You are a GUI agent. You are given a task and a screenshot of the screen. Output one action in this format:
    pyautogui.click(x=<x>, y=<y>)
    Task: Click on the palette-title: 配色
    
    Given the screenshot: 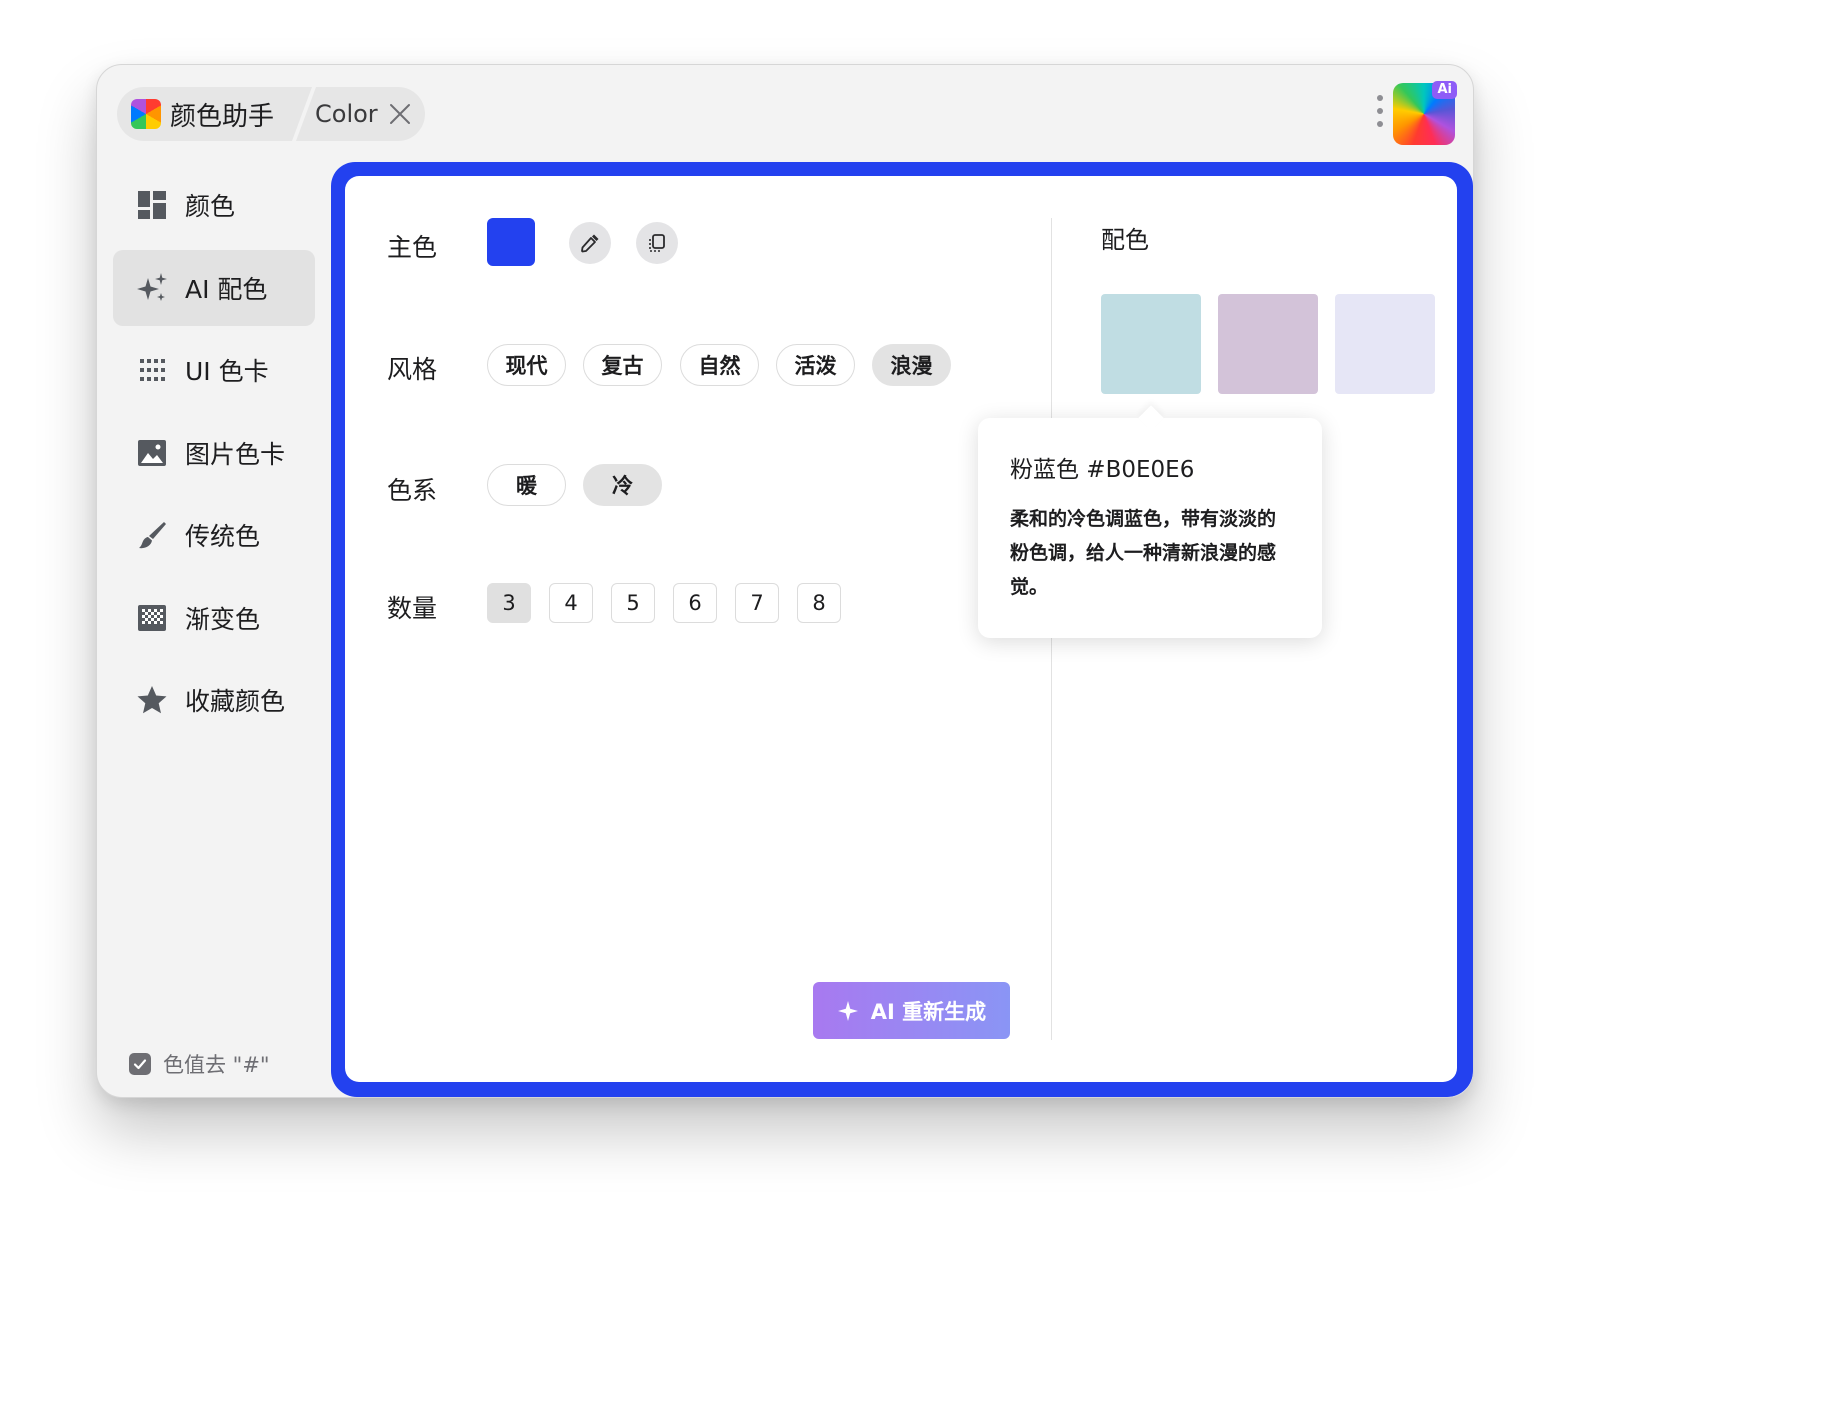 What is the action you would take?
    pyautogui.click(x=1125, y=240)
    